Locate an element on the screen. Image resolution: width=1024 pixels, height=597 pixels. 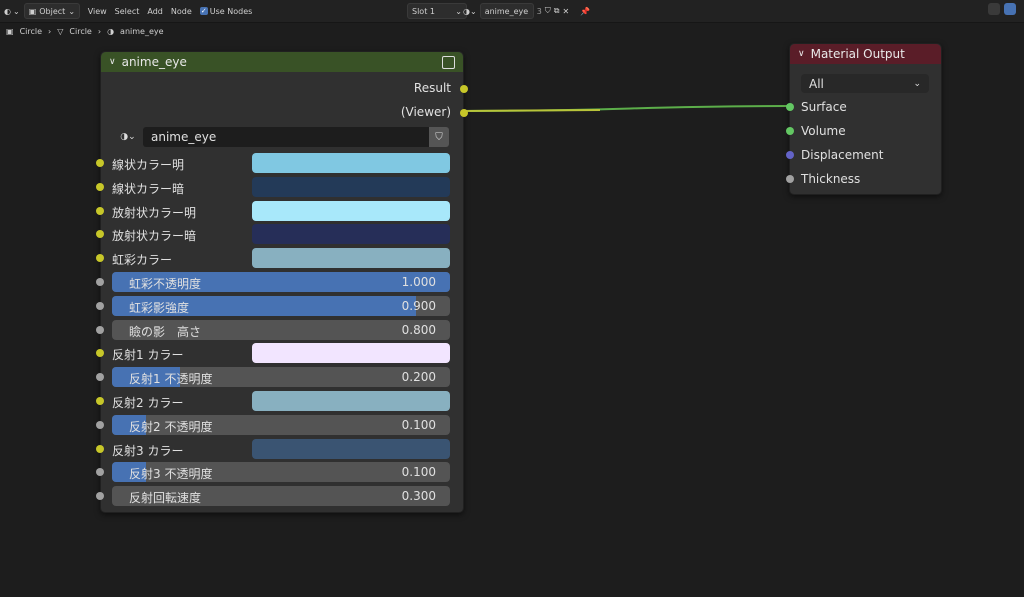
input-thickness-socket is located at coordinates (790, 179).